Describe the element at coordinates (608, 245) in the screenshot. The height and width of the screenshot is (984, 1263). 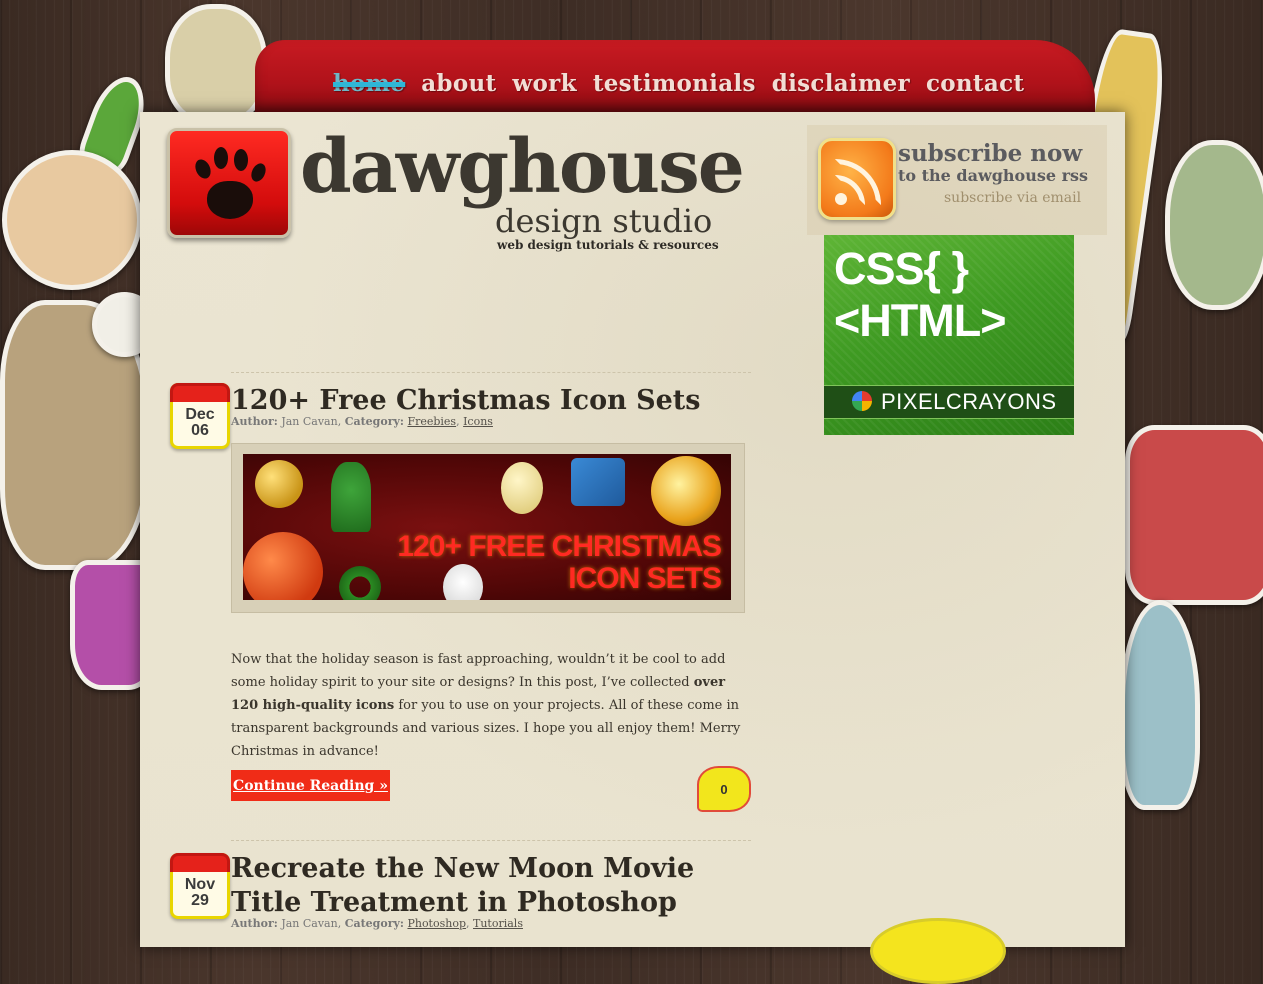
I see `site-tagline: web design tutorials & resources` at that location.